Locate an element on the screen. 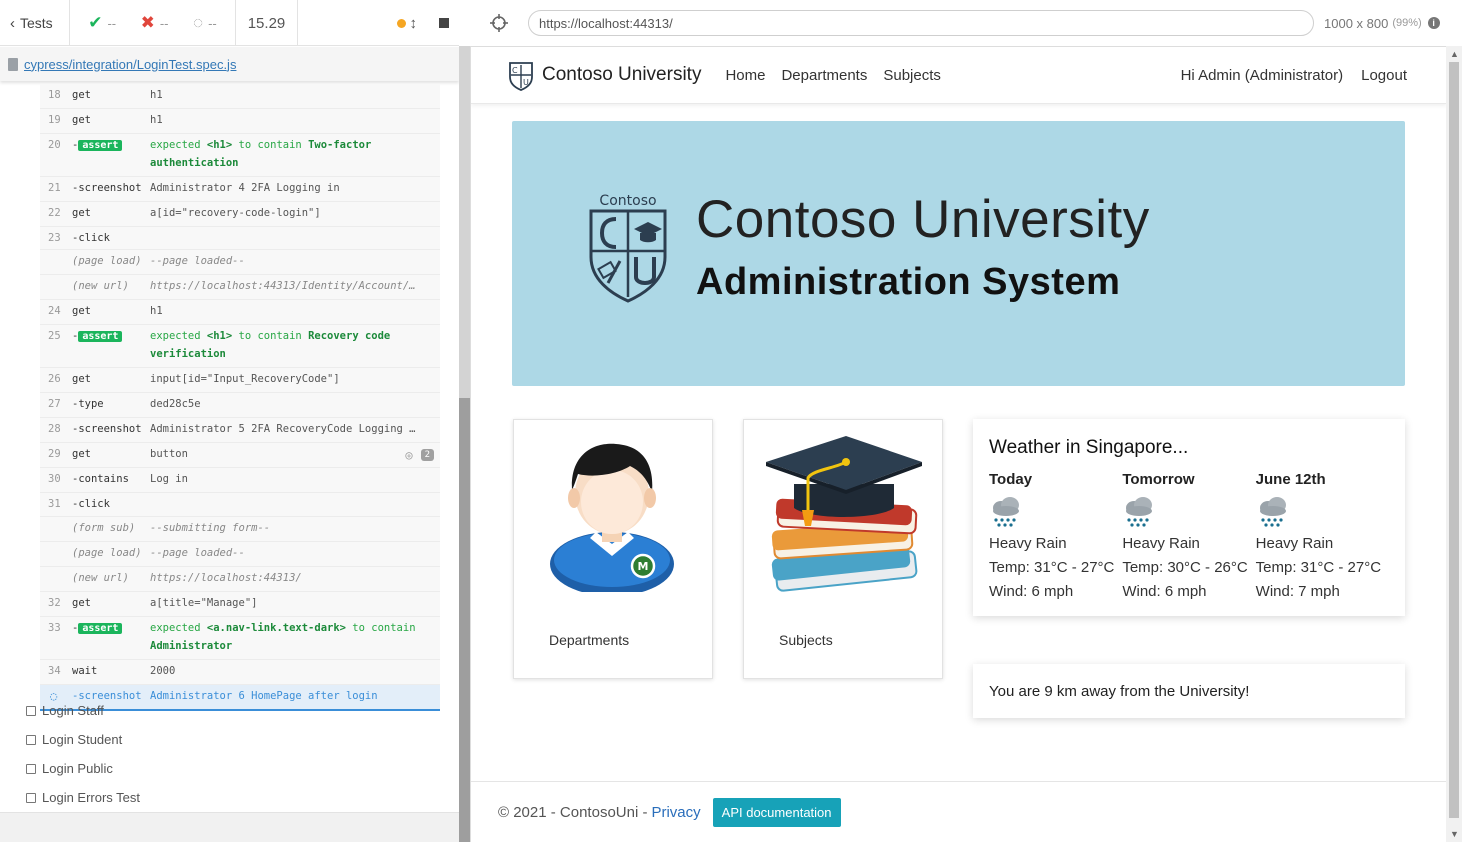  tests-button: ‹ Tests is located at coordinates (35, 23).